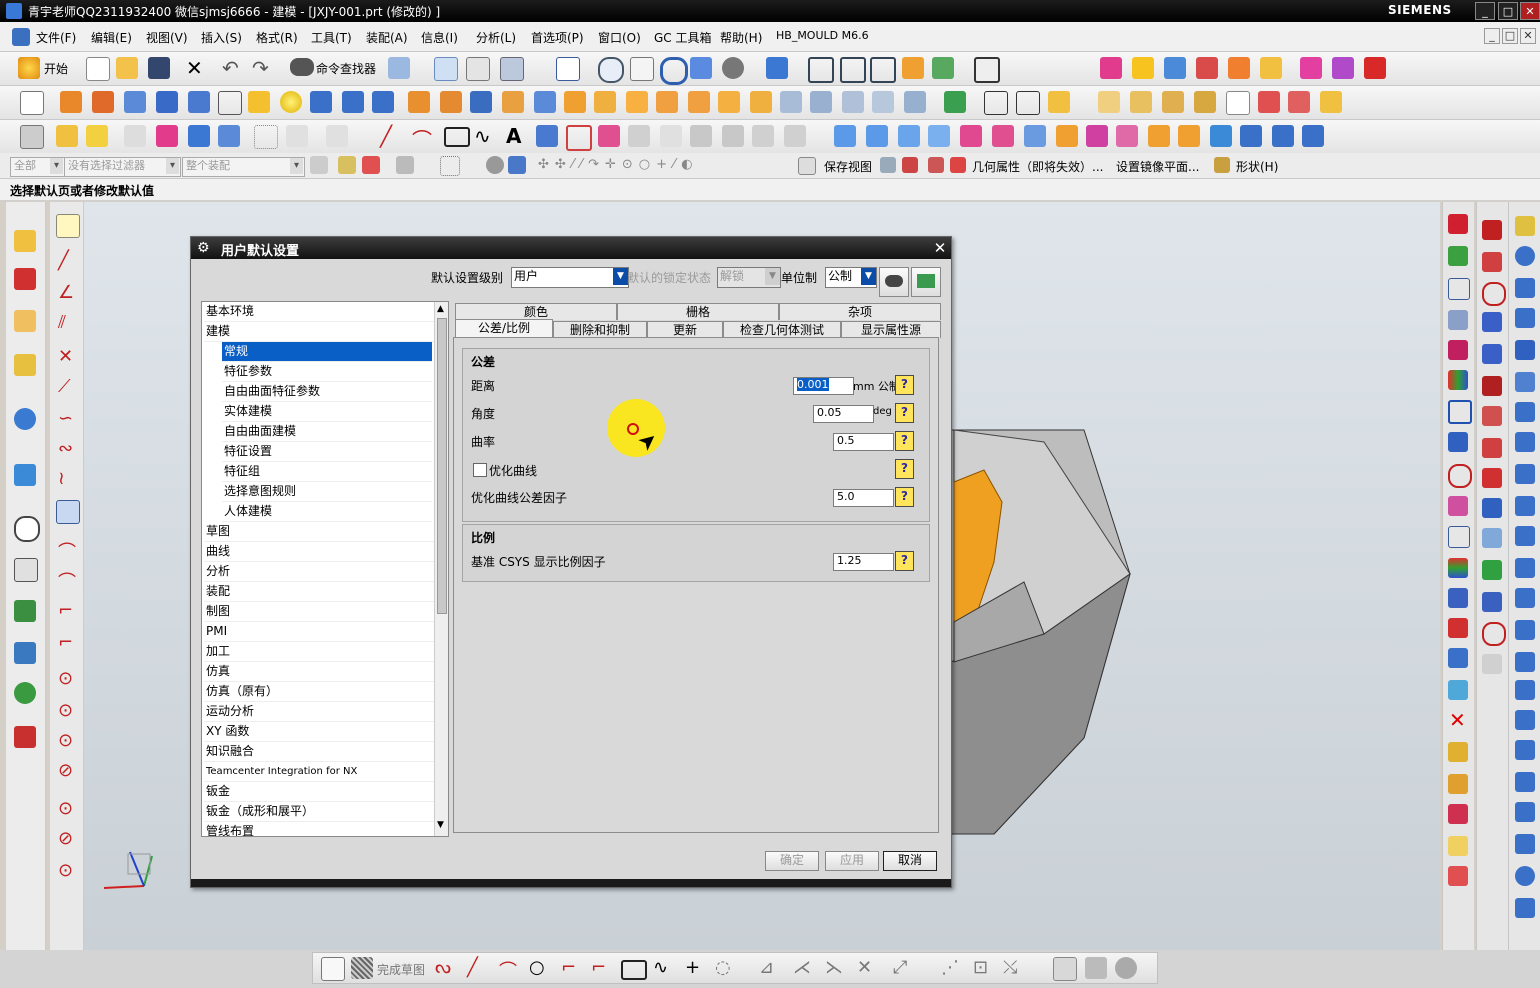  What do you see at coordinates (1458, 442) in the screenshot?
I see `right1-tool-8-icon` at bounding box center [1458, 442].